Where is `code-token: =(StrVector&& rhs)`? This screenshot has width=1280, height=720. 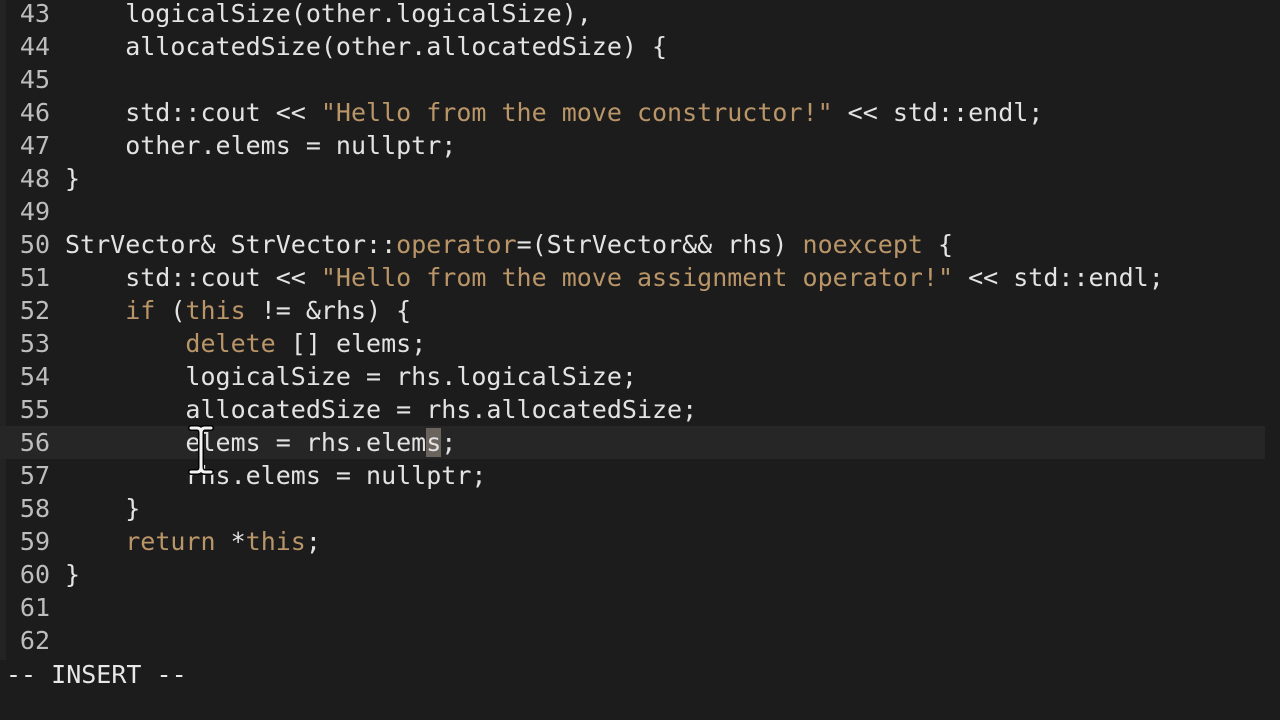 code-token: =(StrVector&& rhs) is located at coordinates (659, 244).